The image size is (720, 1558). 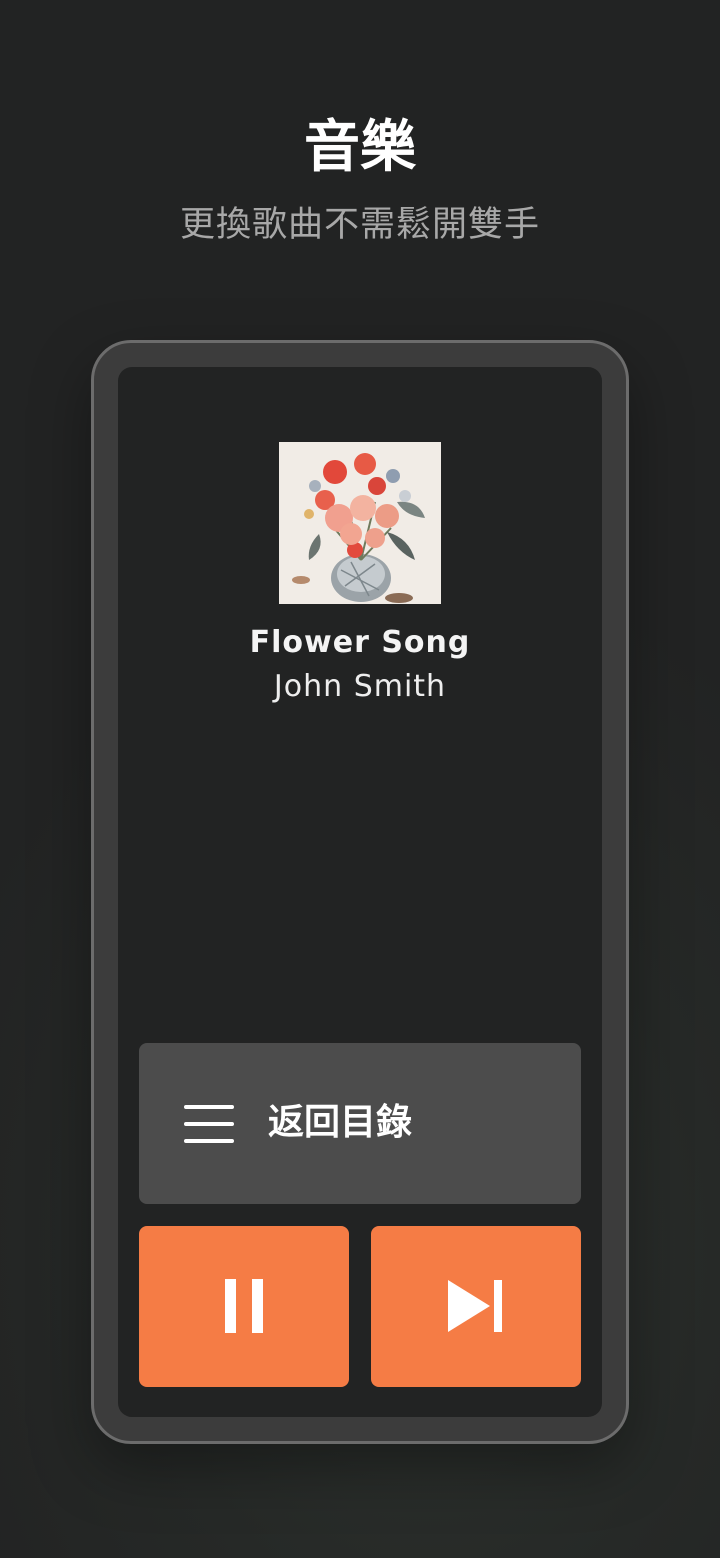 I want to click on skip-next-button, so click(x=476, y=1306).